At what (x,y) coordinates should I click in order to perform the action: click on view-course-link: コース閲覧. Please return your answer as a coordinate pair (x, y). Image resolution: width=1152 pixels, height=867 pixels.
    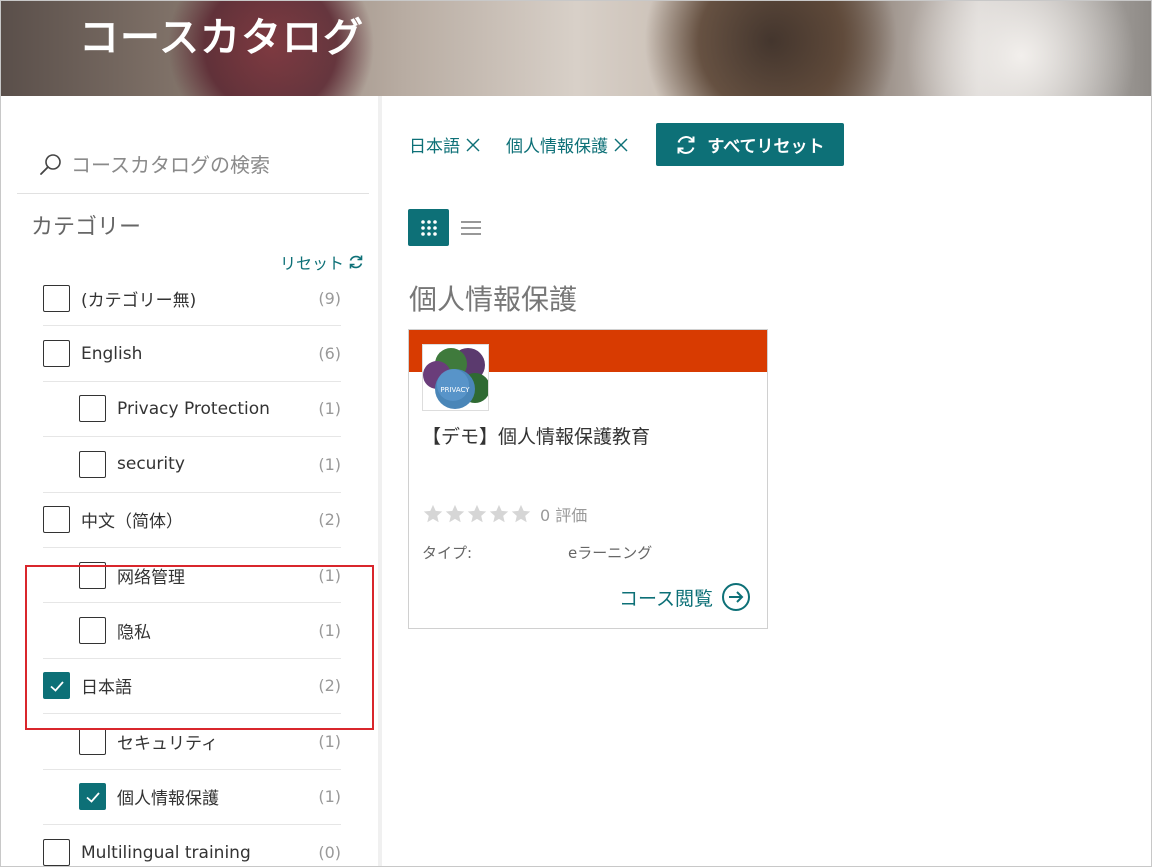
    Looking at the image, I should click on (685, 597).